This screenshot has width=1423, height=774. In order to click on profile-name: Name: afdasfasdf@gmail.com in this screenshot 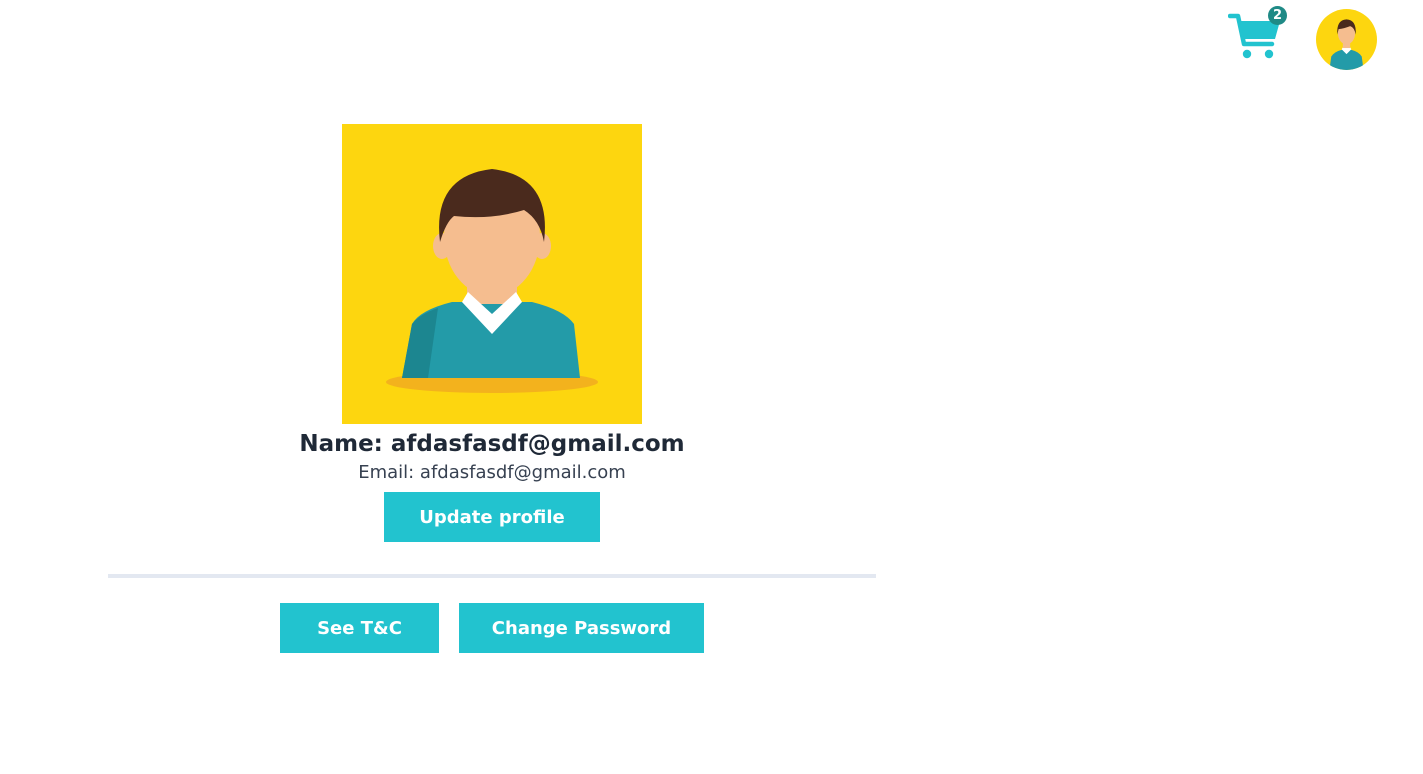, I will do `click(492, 444)`.